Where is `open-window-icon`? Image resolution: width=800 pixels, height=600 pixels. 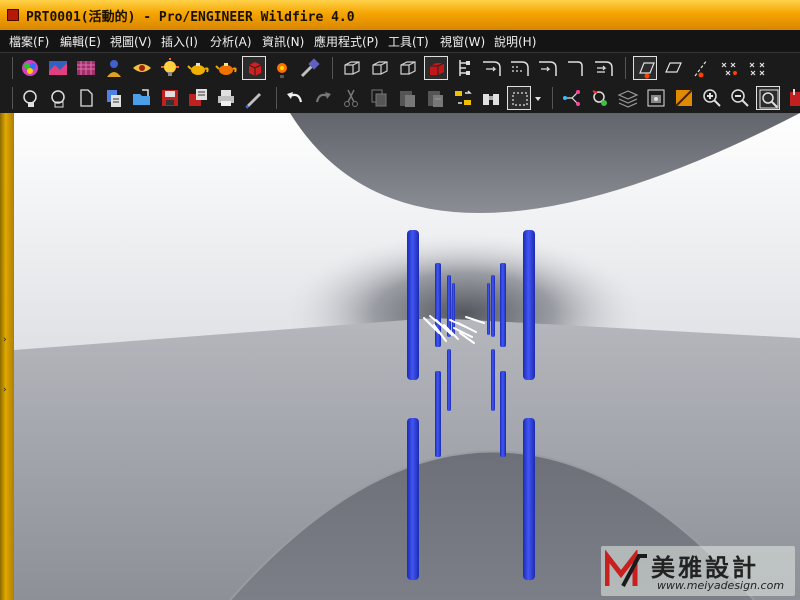 open-window-icon is located at coordinates (58, 98).